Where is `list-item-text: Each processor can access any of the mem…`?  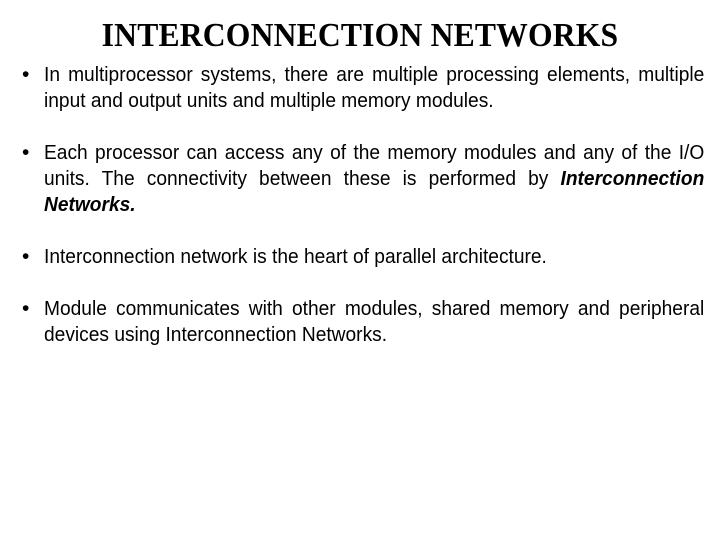
list-item-text: Each processor can access any of the mem… is located at coordinates (374, 179).